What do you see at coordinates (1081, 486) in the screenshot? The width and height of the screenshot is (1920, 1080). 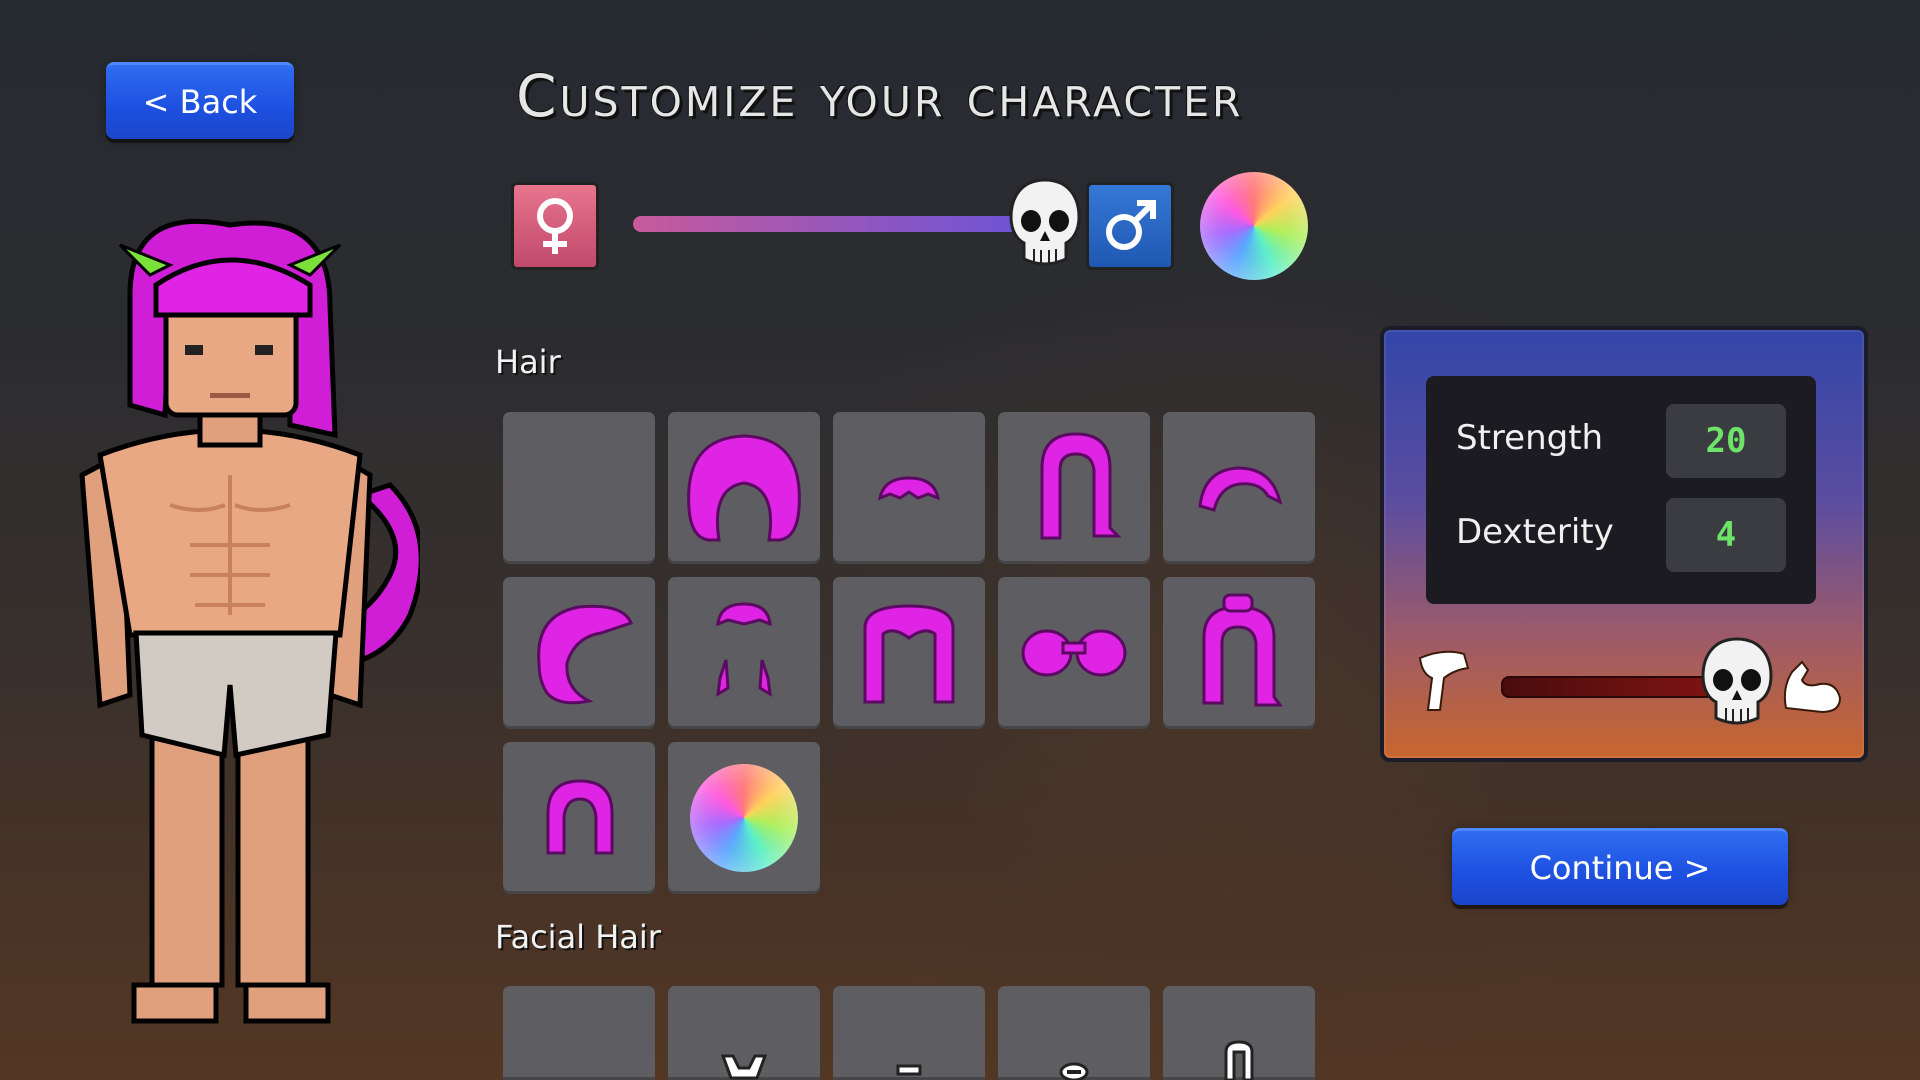 I see `hair-long-icon` at bounding box center [1081, 486].